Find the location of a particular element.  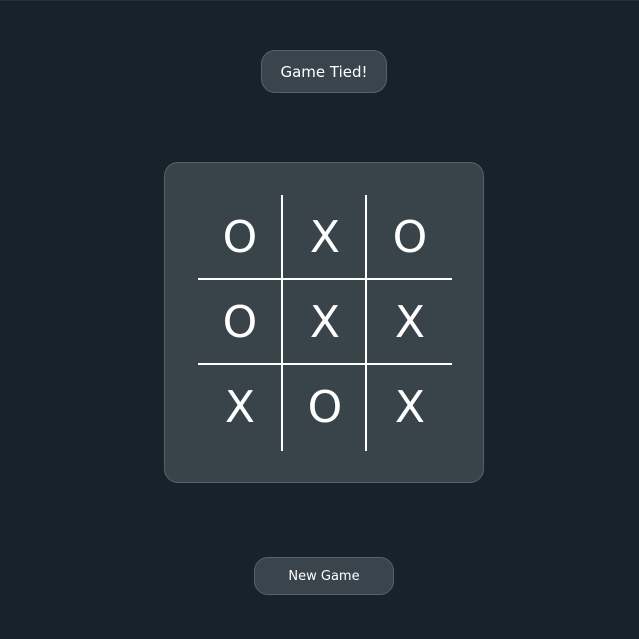

game-status-badge: Game Tied! is located at coordinates (324, 71).